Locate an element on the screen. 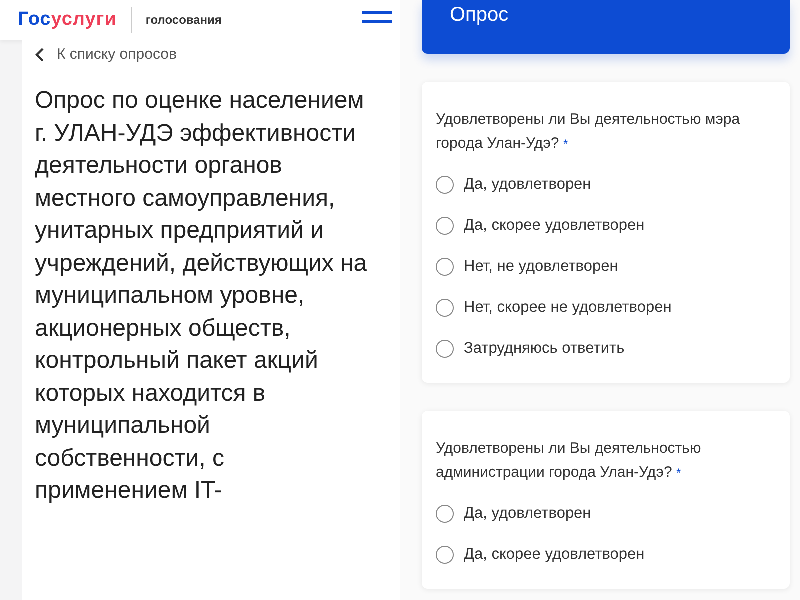  question-text: Удовлетворены ли Вы деятельностью мэра города Улан-Удэ? * is located at coordinates (589, 132).